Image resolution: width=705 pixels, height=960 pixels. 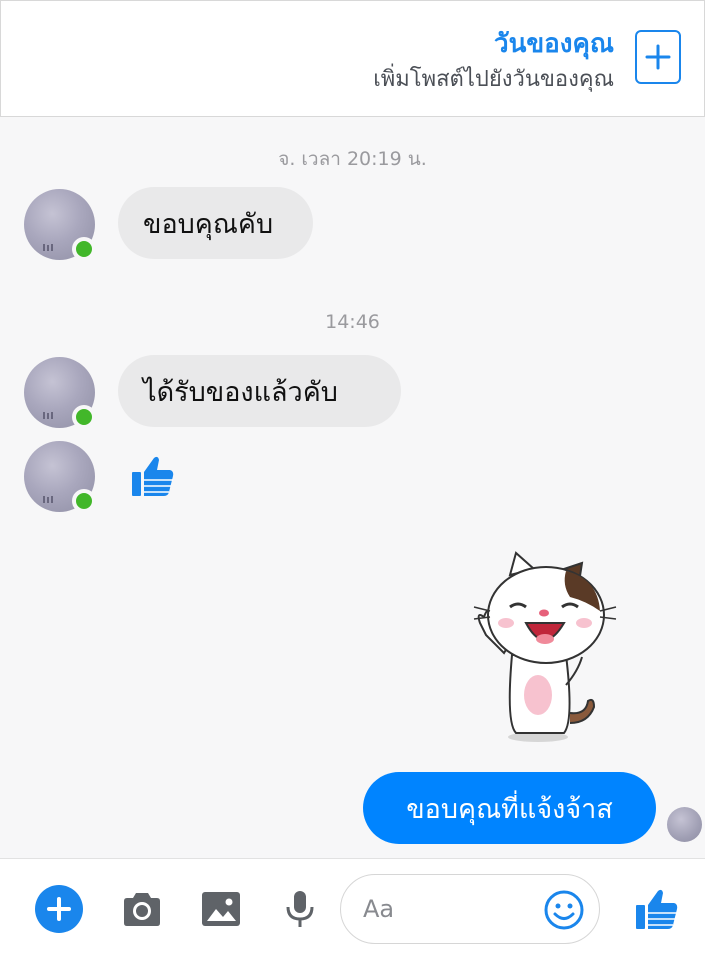 What do you see at coordinates (221, 909) in the screenshot?
I see `image-icon` at bounding box center [221, 909].